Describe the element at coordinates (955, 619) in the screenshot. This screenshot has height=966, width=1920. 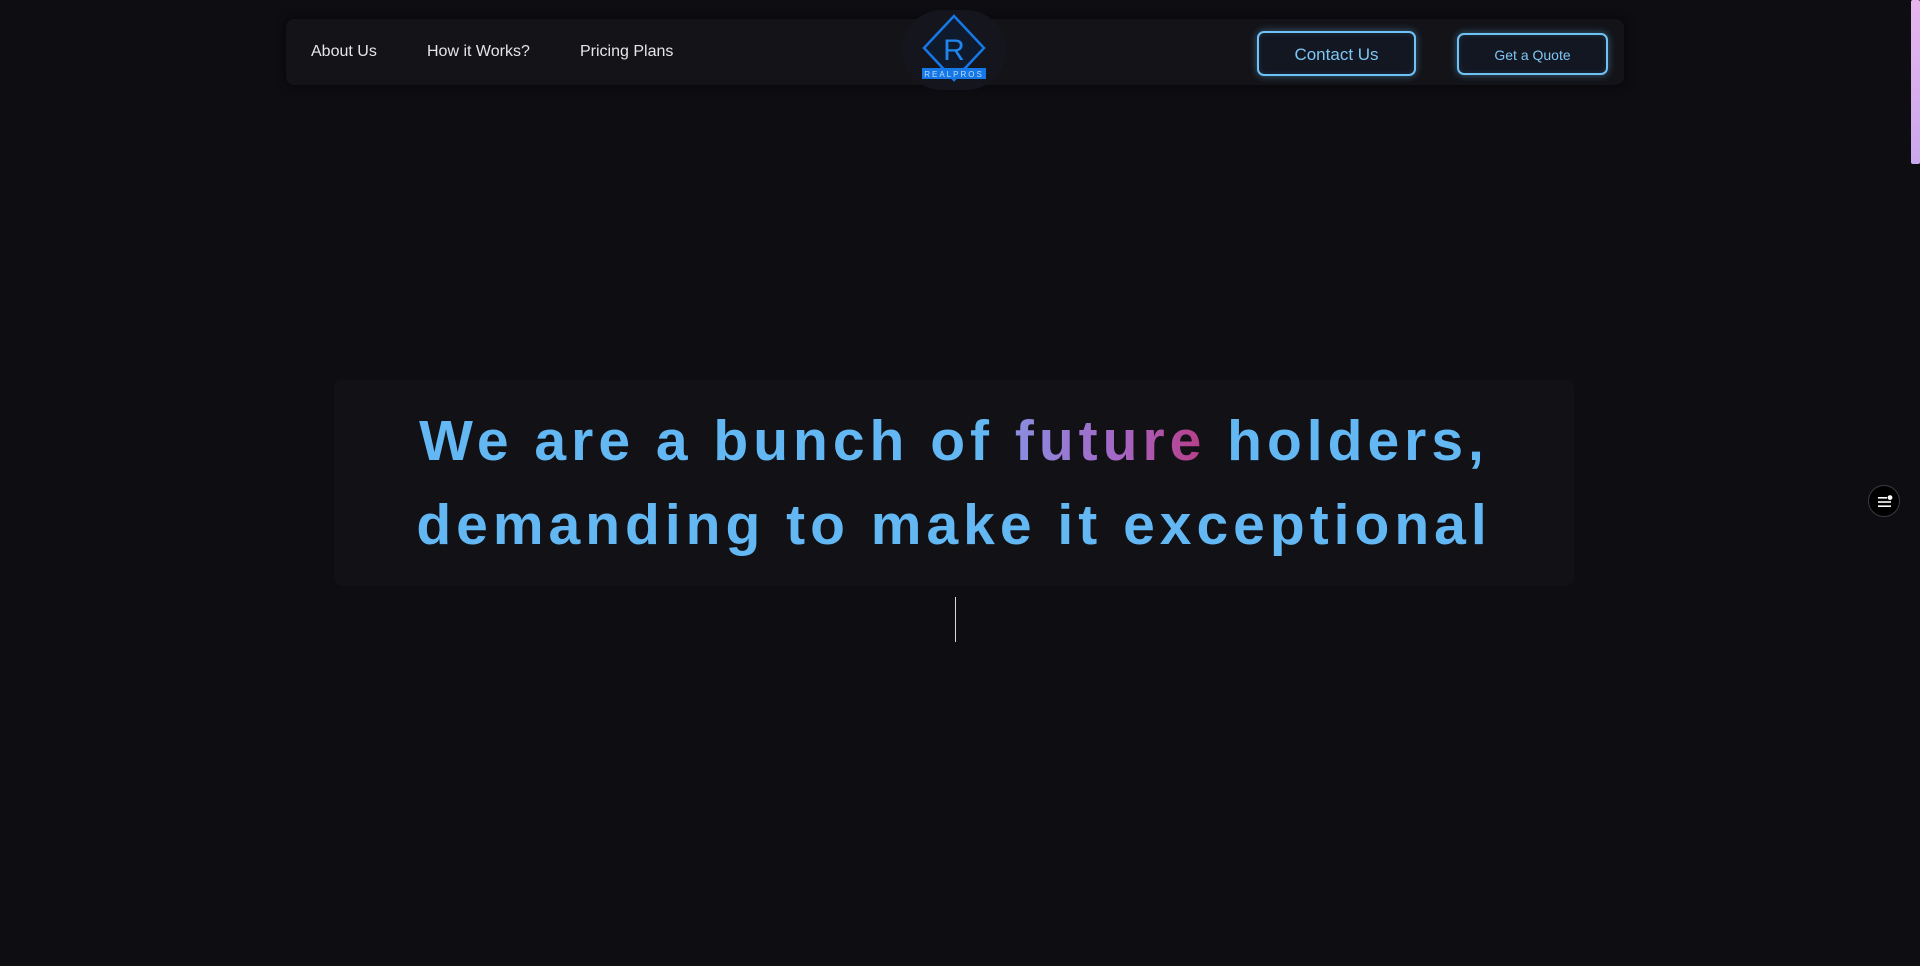
I see `scroll-cue-line` at that location.